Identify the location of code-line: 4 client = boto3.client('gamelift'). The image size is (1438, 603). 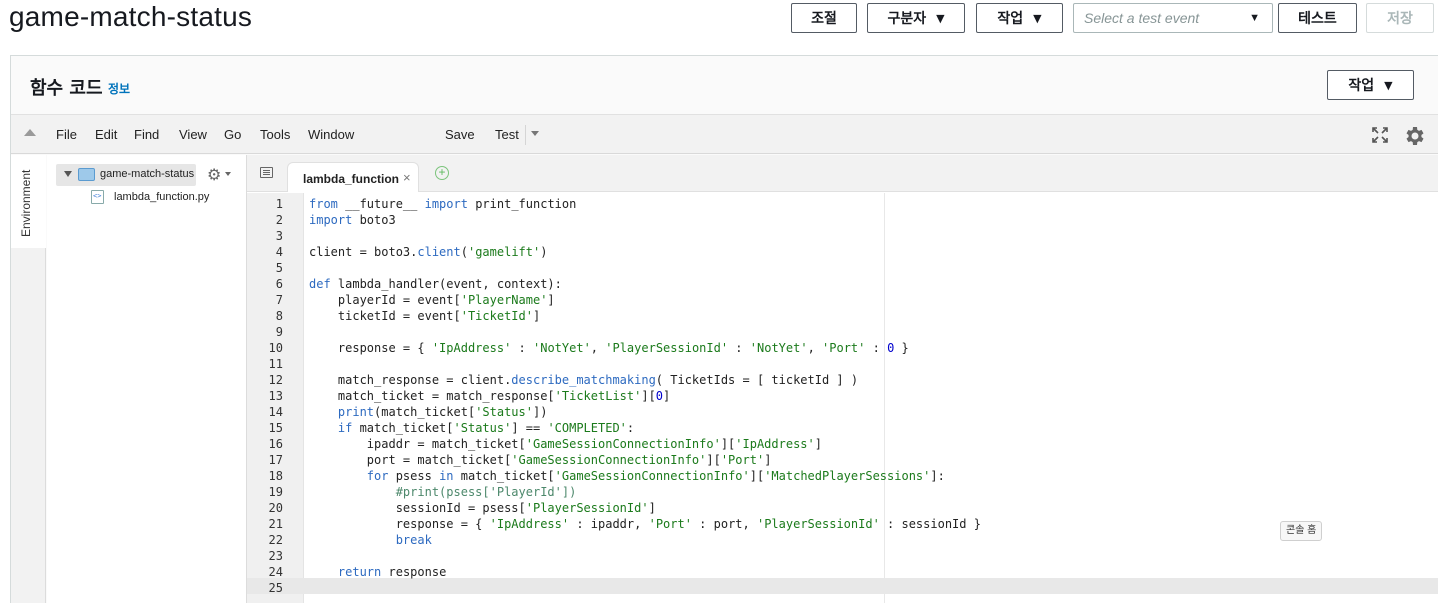
(842, 252).